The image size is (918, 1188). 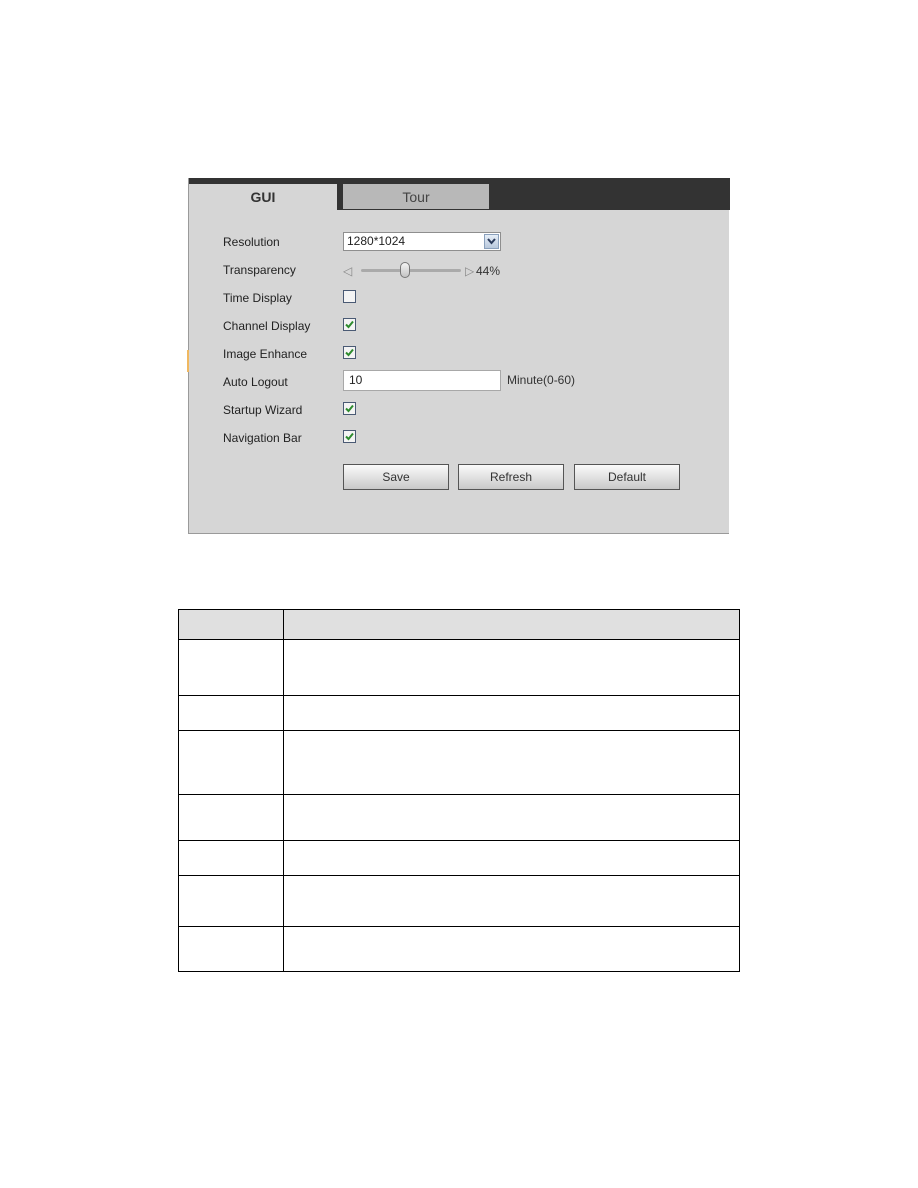 I want to click on default-button: Default, so click(x=627, y=477).